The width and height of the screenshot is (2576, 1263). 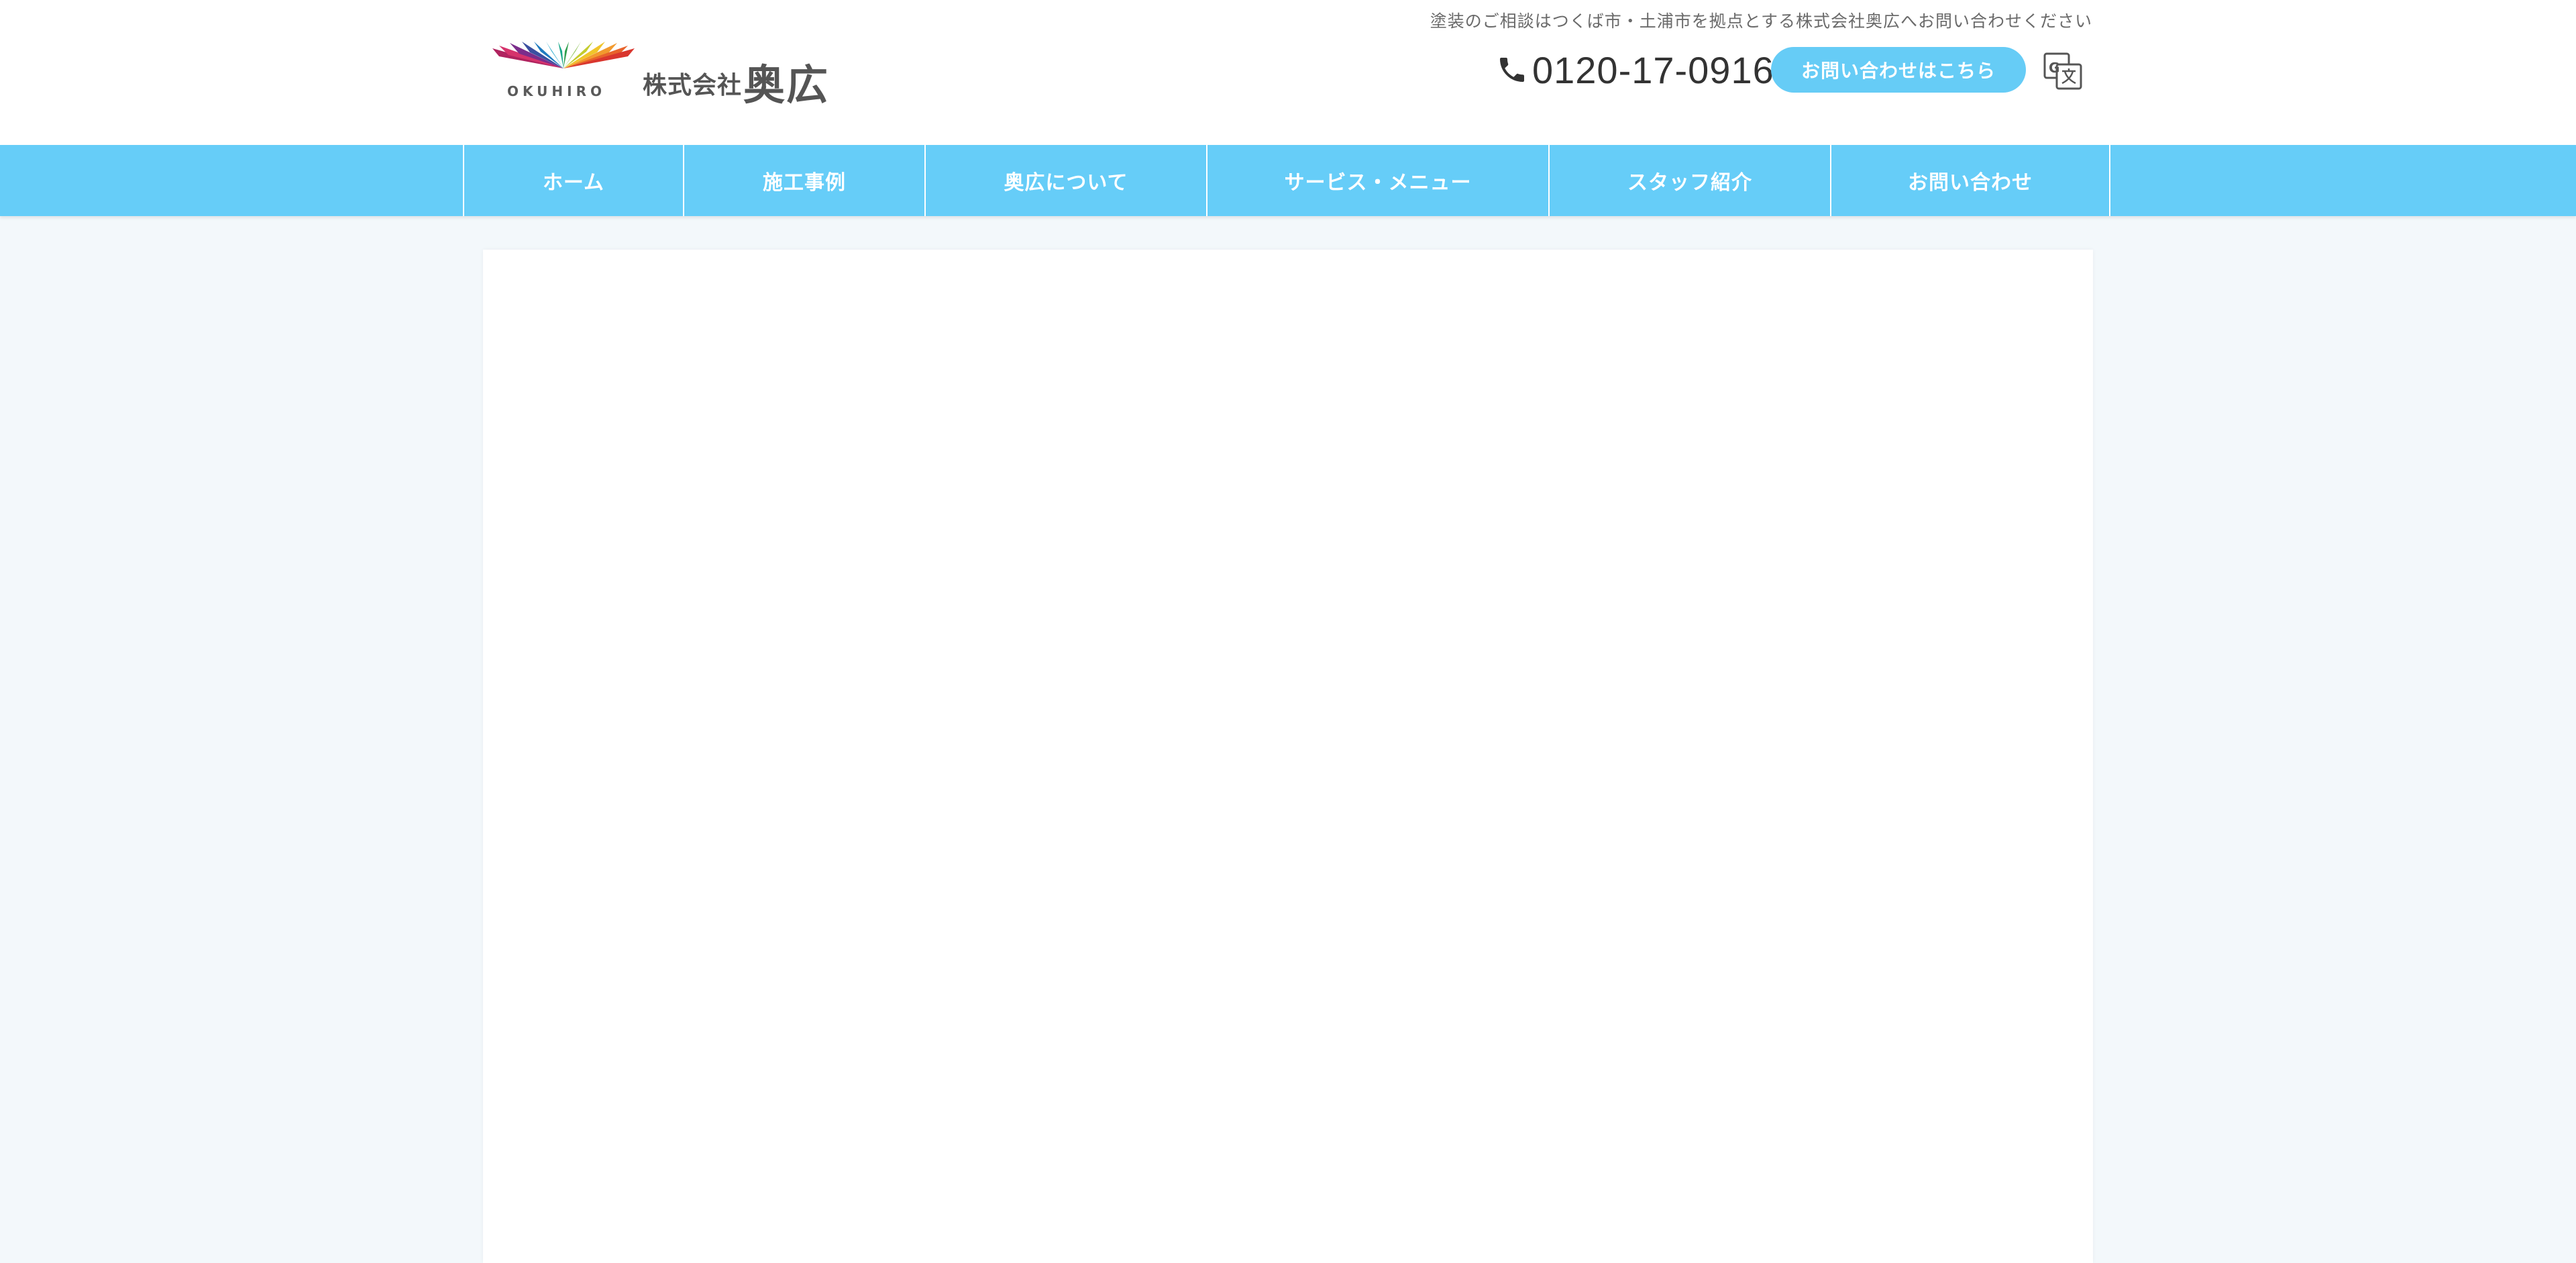 What do you see at coordinates (1653, 69) in the screenshot?
I see `phone-number: 0120-17-0916` at bounding box center [1653, 69].